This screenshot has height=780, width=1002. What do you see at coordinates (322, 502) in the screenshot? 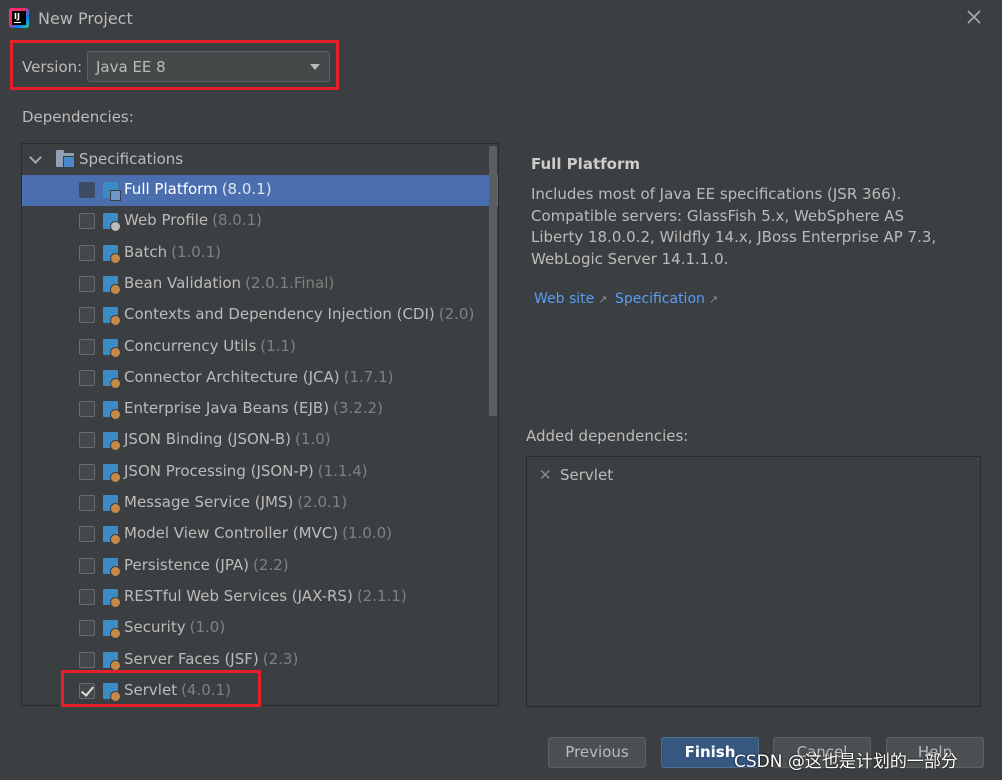
I see `item-version: (2.0.1)` at bounding box center [322, 502].